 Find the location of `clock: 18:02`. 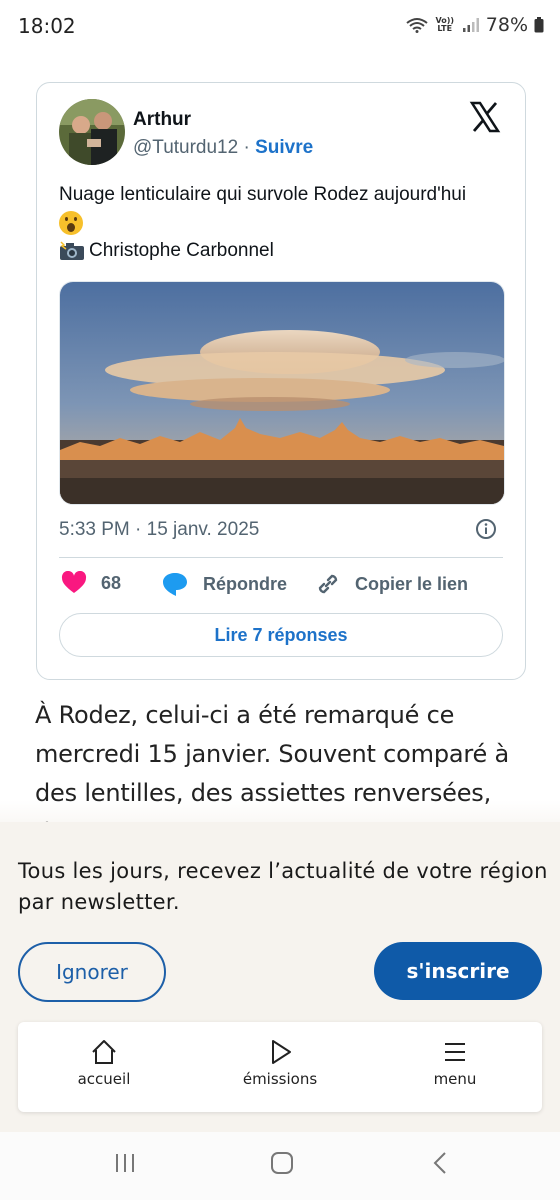

clock: 18:02 is located at coordinates (47, 26).